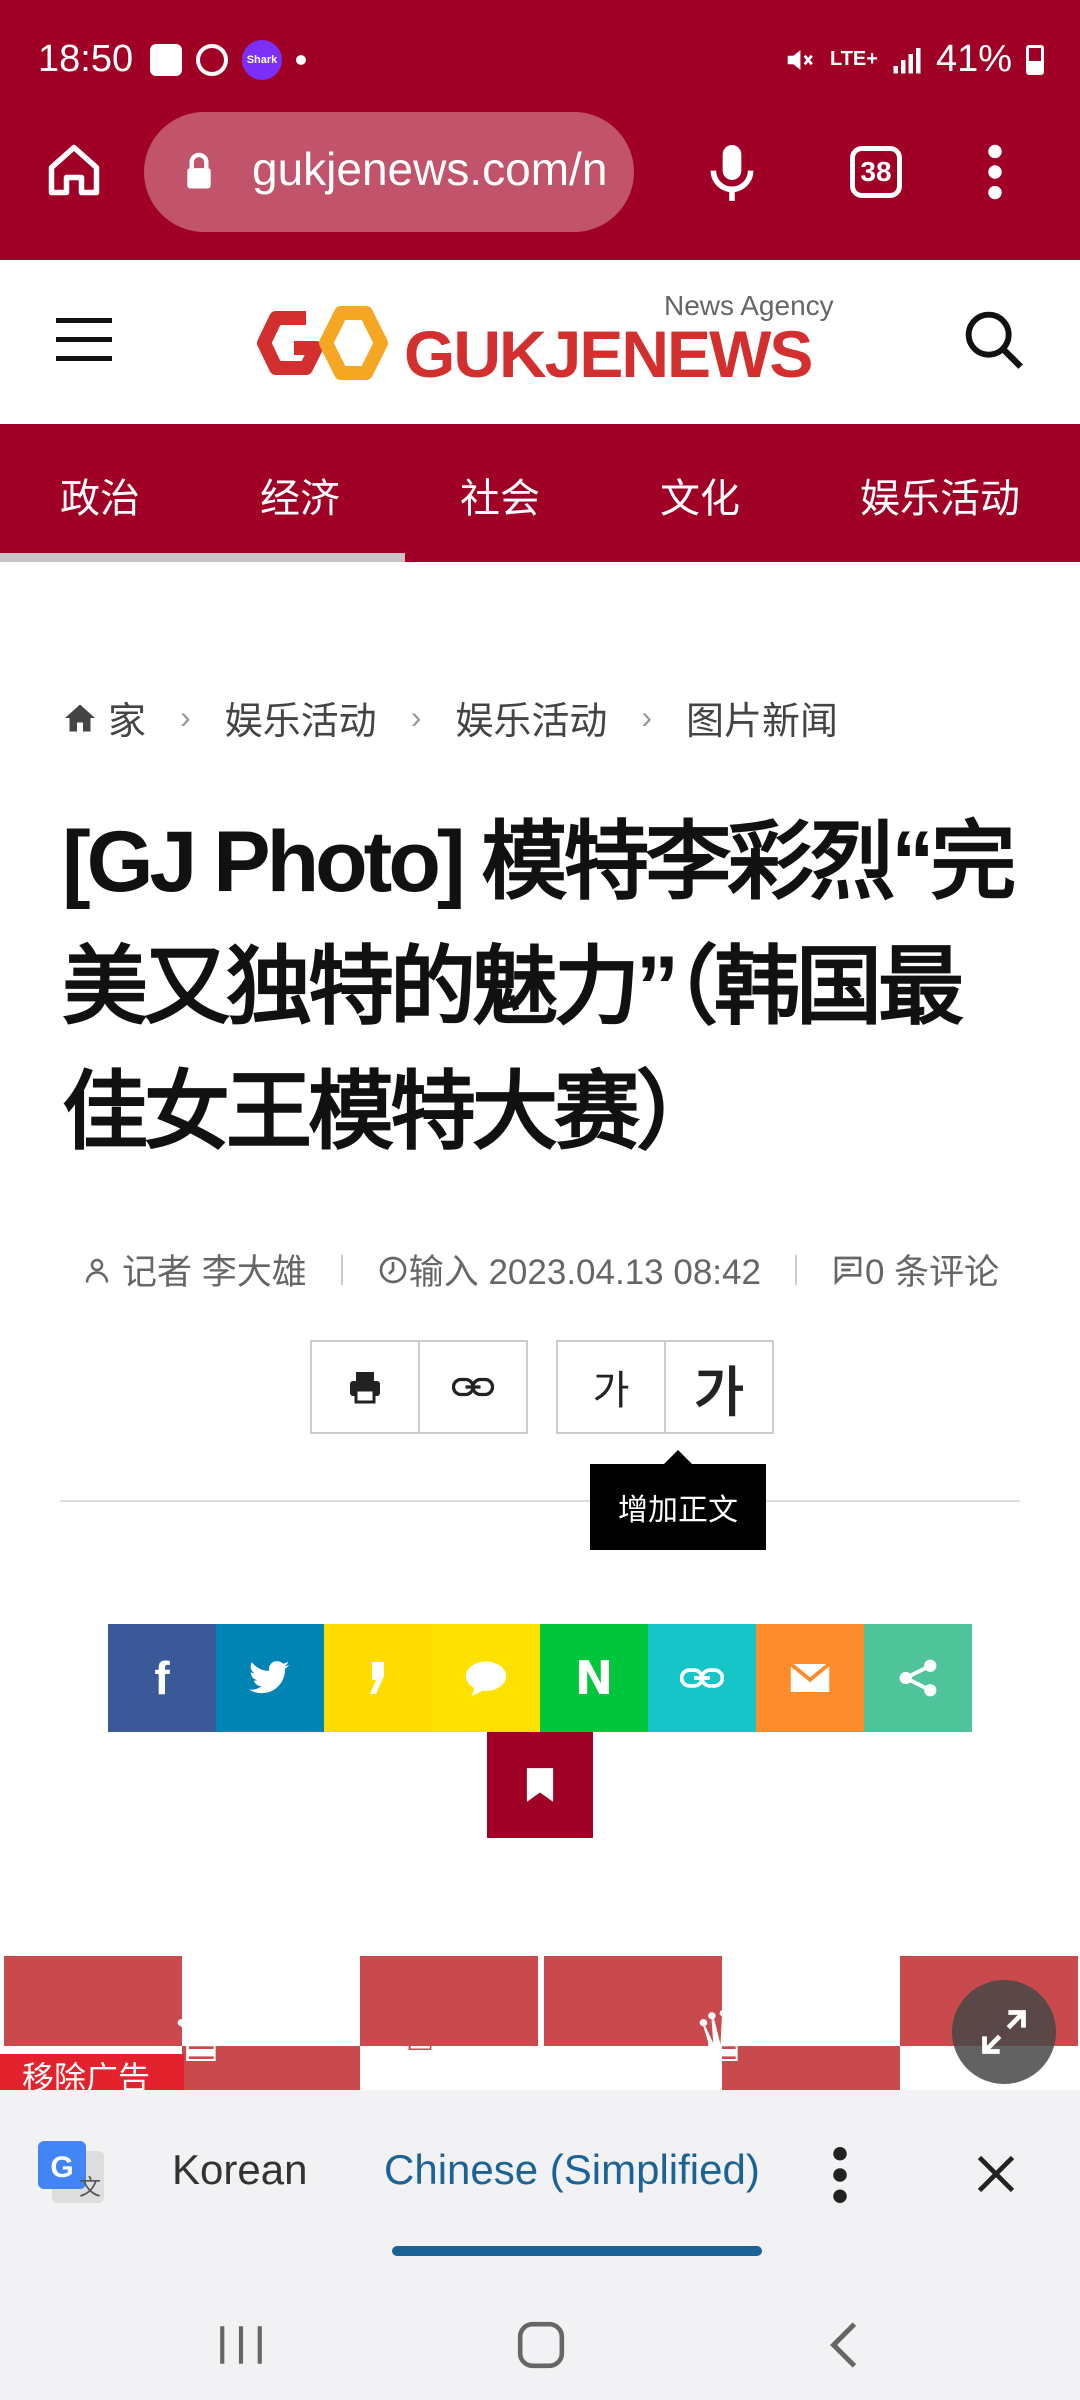 The width and height of the screenshot is (1080, 2400). I want to click on share-icon, so click(918, 1678).